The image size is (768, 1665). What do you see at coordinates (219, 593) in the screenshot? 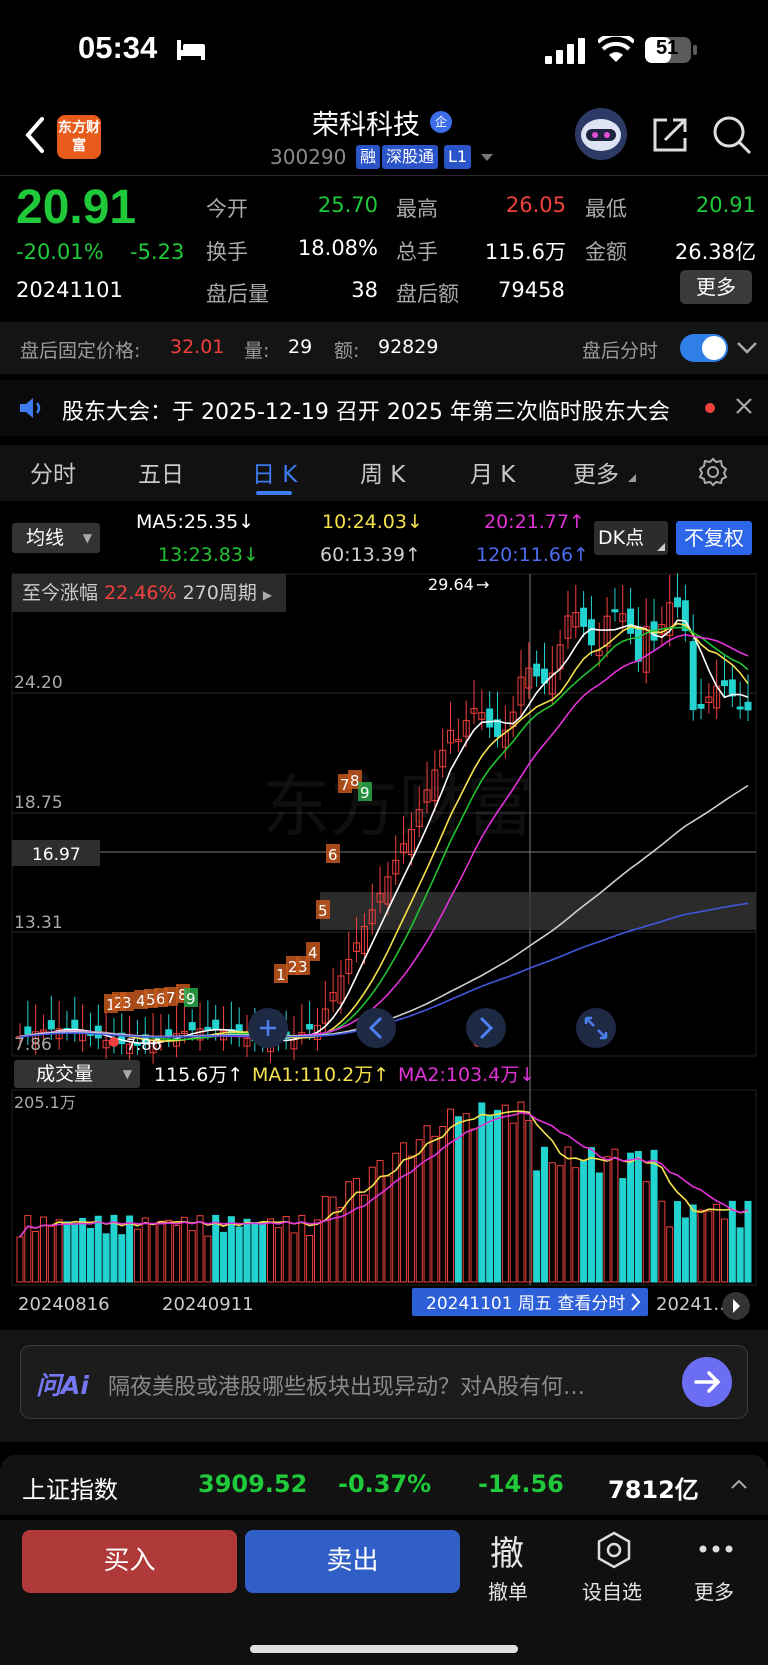
I see `since-gain-period: 270周期` at bounding box center [219, 593].